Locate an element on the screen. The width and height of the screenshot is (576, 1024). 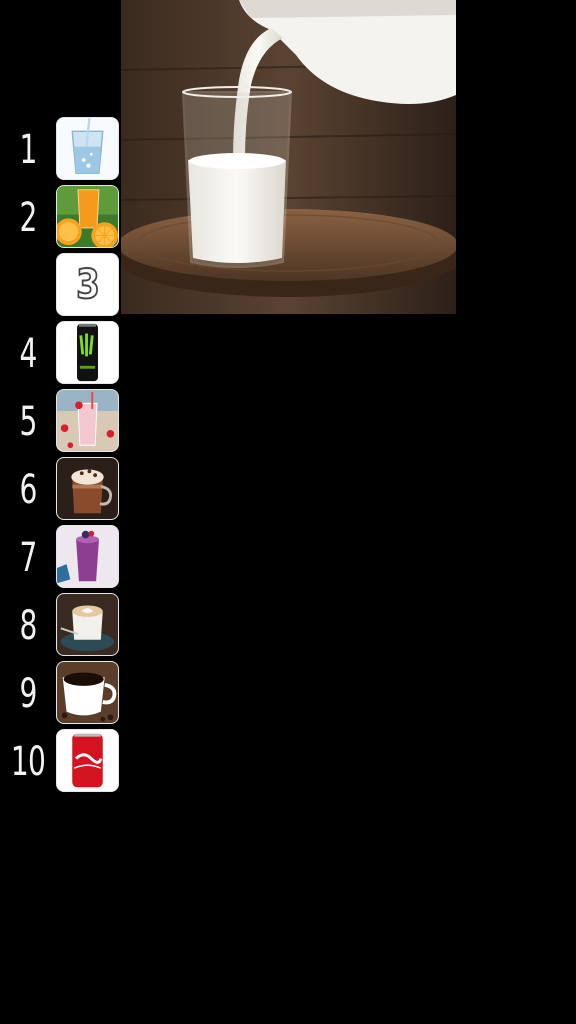
rank-row-6: 6 is located at coordinates (62, 490).